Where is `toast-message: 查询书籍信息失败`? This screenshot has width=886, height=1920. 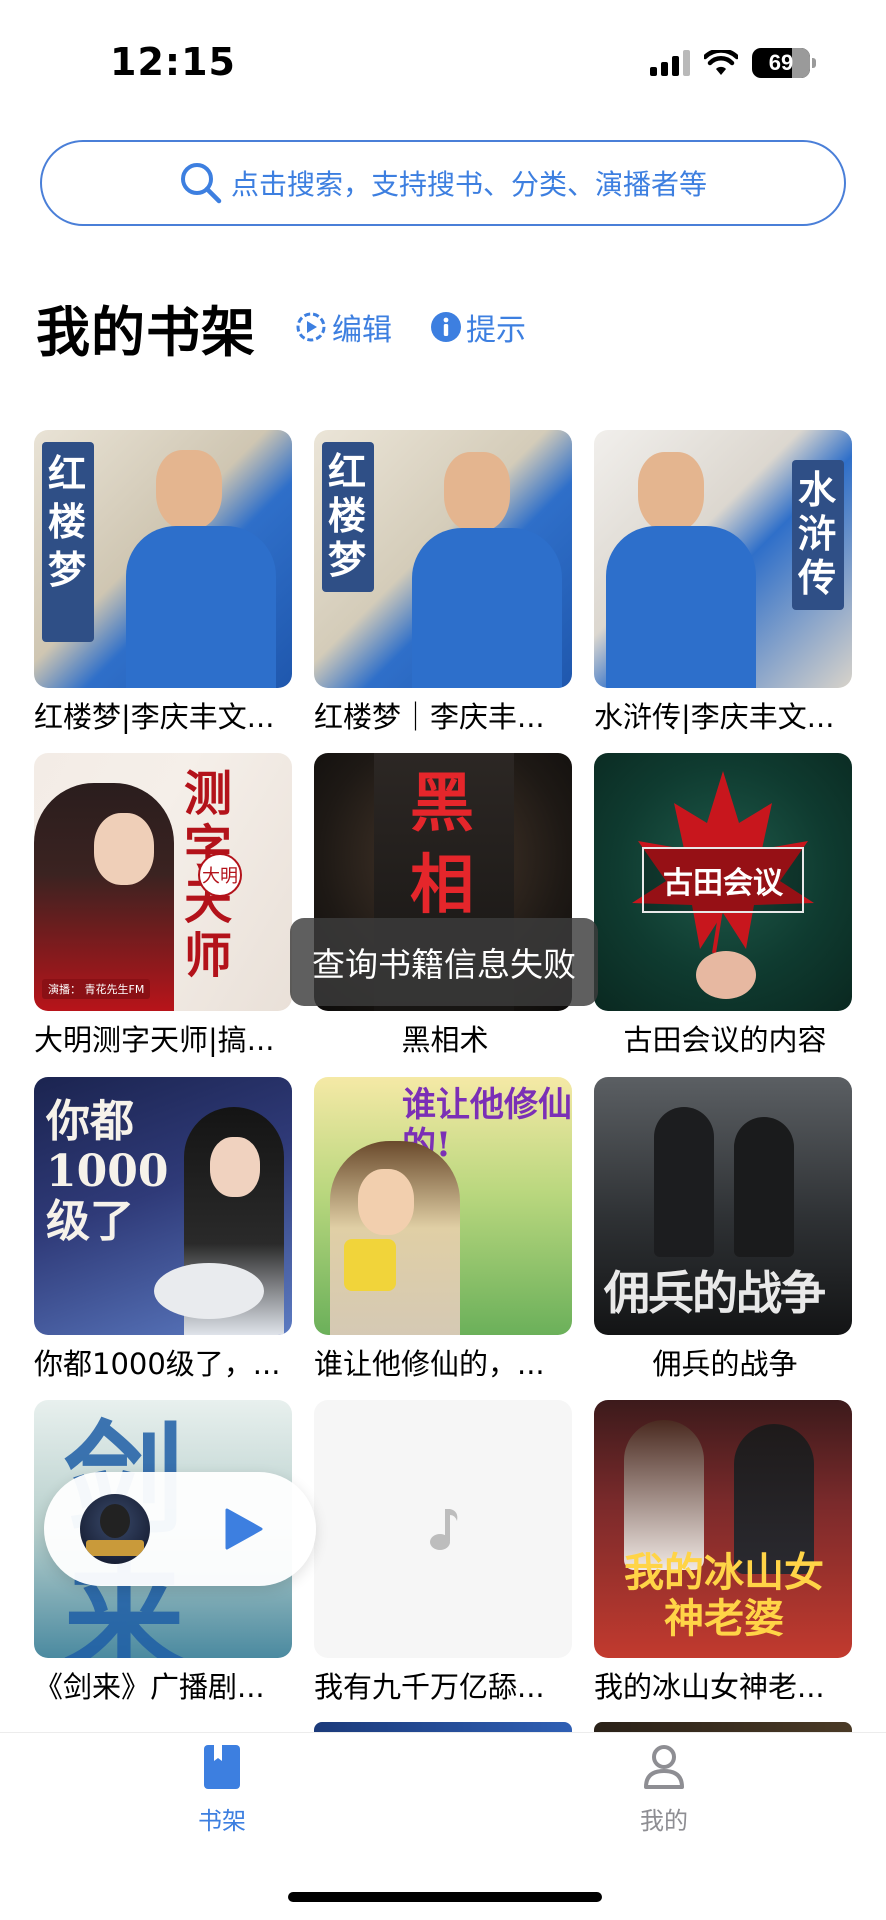 toast-message: 查询书籍信息失败 is located at coordinates (444, 962).